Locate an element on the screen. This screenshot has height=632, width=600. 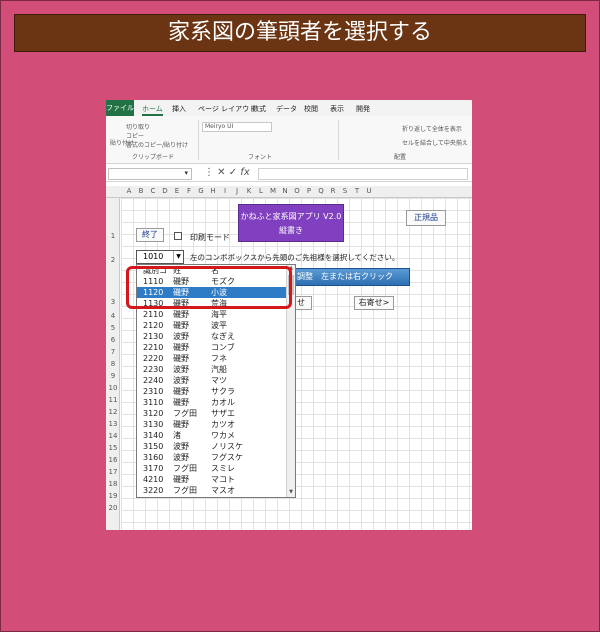
column-header: B is located at coordinates (141, 191).